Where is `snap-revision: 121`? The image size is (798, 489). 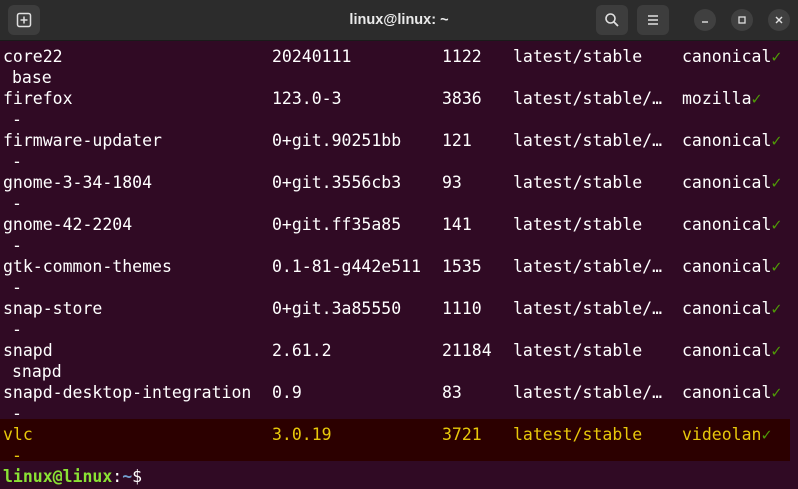 snap-revision: 121 is located at coordinates (457, 140).